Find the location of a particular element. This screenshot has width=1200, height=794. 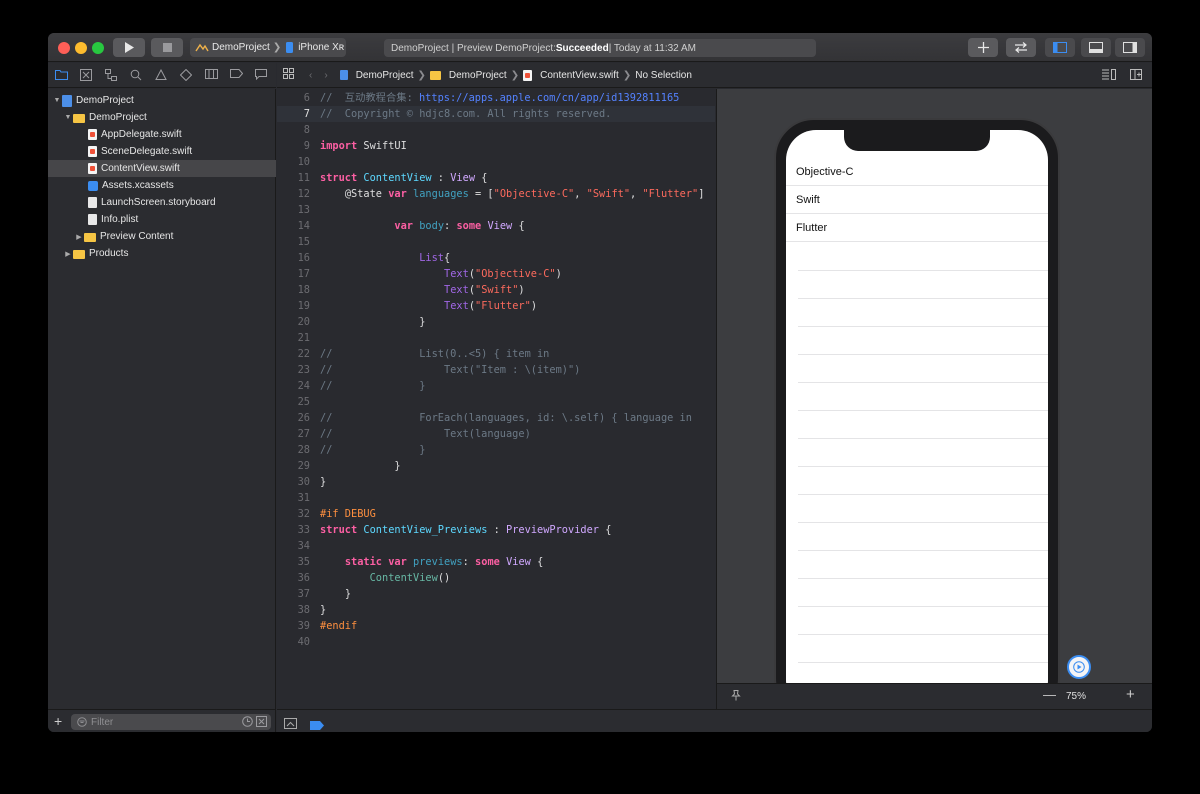

library-add-button is located at coordinates (983, 47).